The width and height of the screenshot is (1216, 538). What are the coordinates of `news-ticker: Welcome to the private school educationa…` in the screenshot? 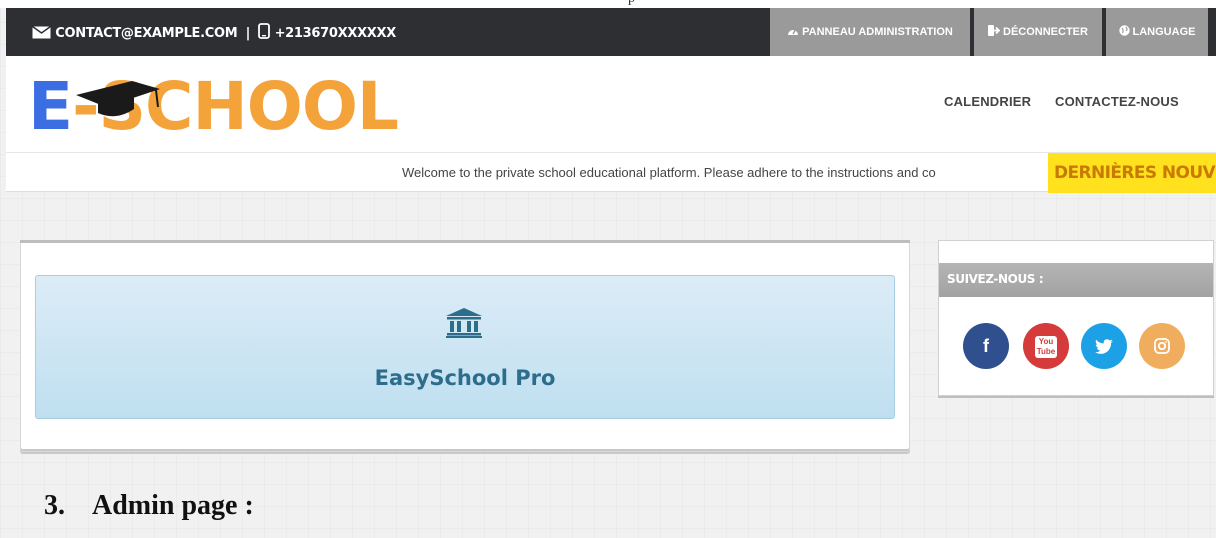 It's located at (611, 172).